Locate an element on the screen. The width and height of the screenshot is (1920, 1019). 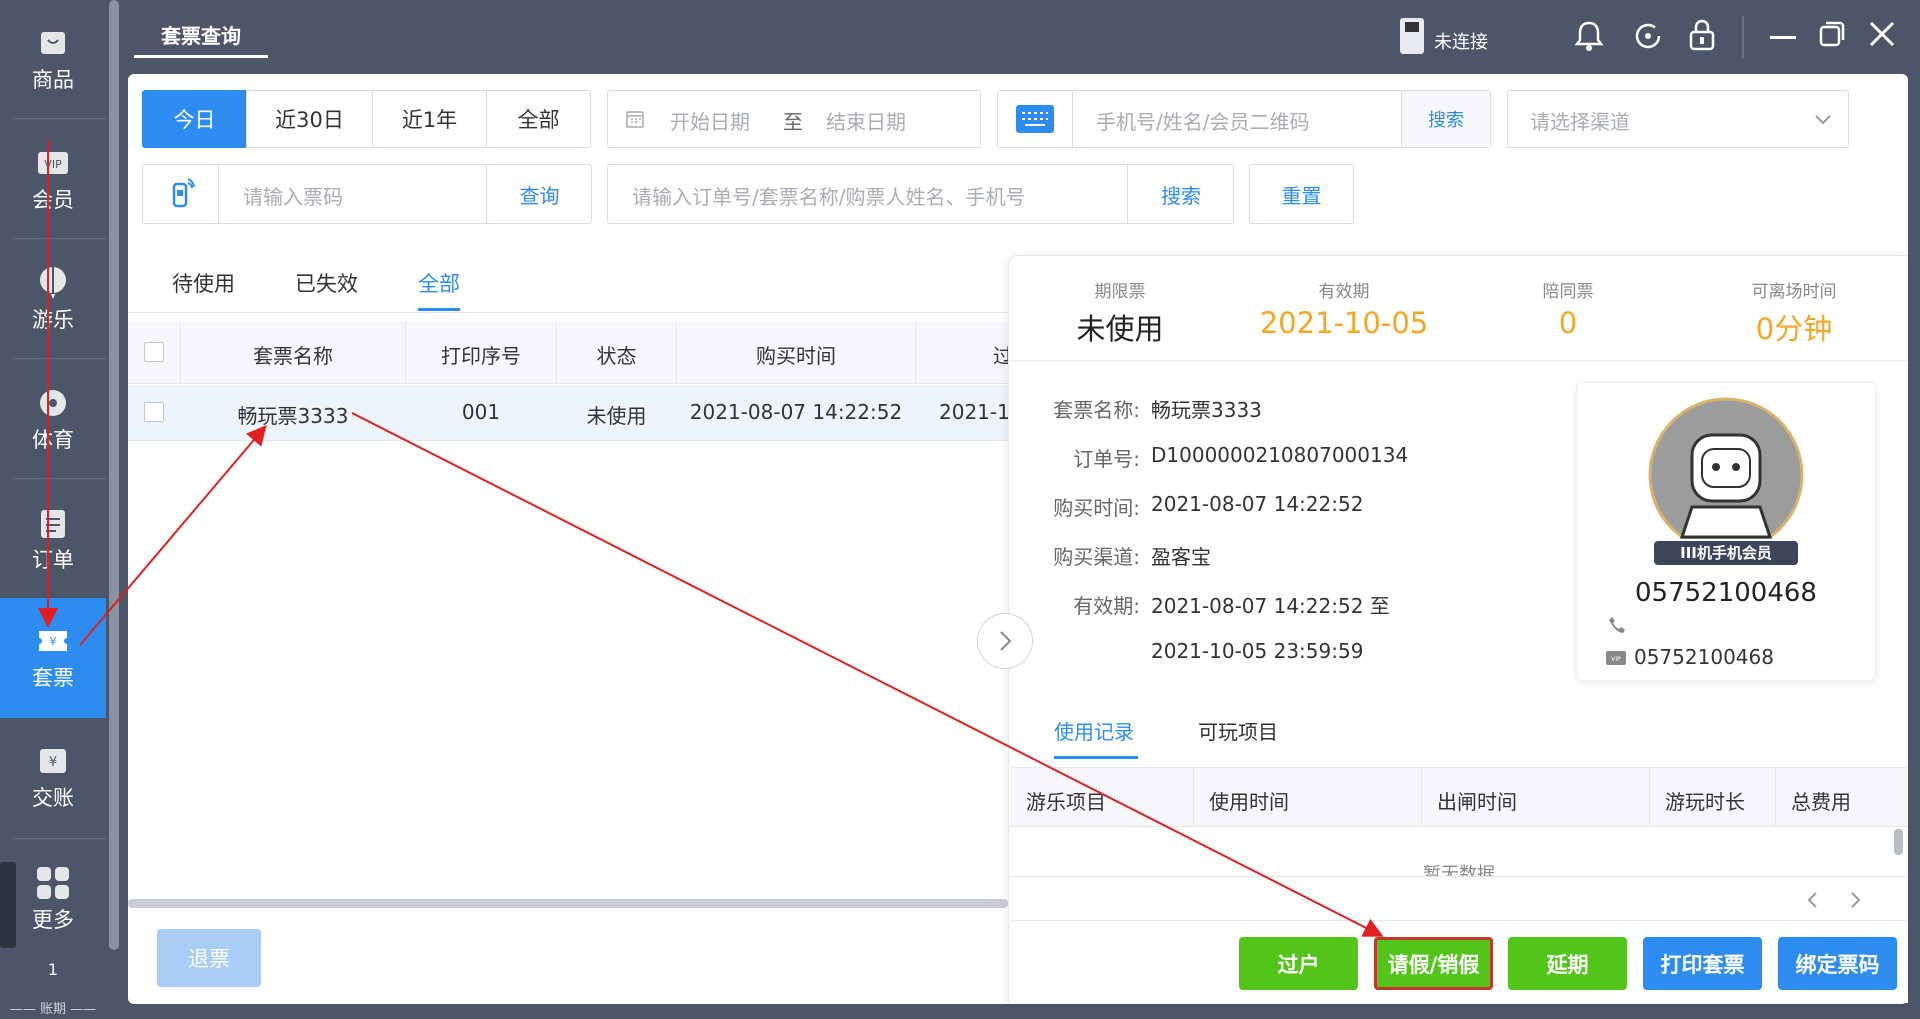
record-col-exit-time: 出闸时间 is located at coordinates (1477, 802).